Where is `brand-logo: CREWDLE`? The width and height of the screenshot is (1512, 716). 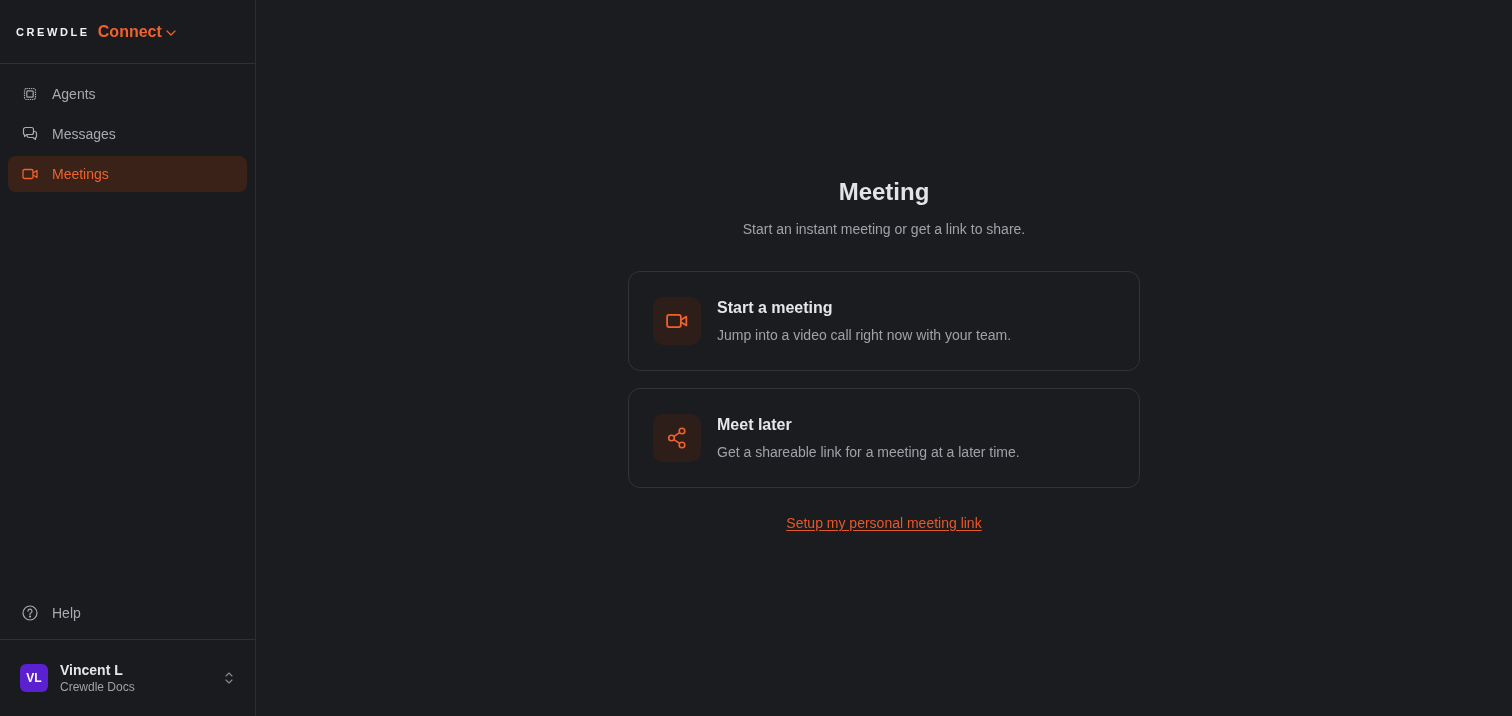
brand-logo: CREWDLE is located at coordinates (53, 31).